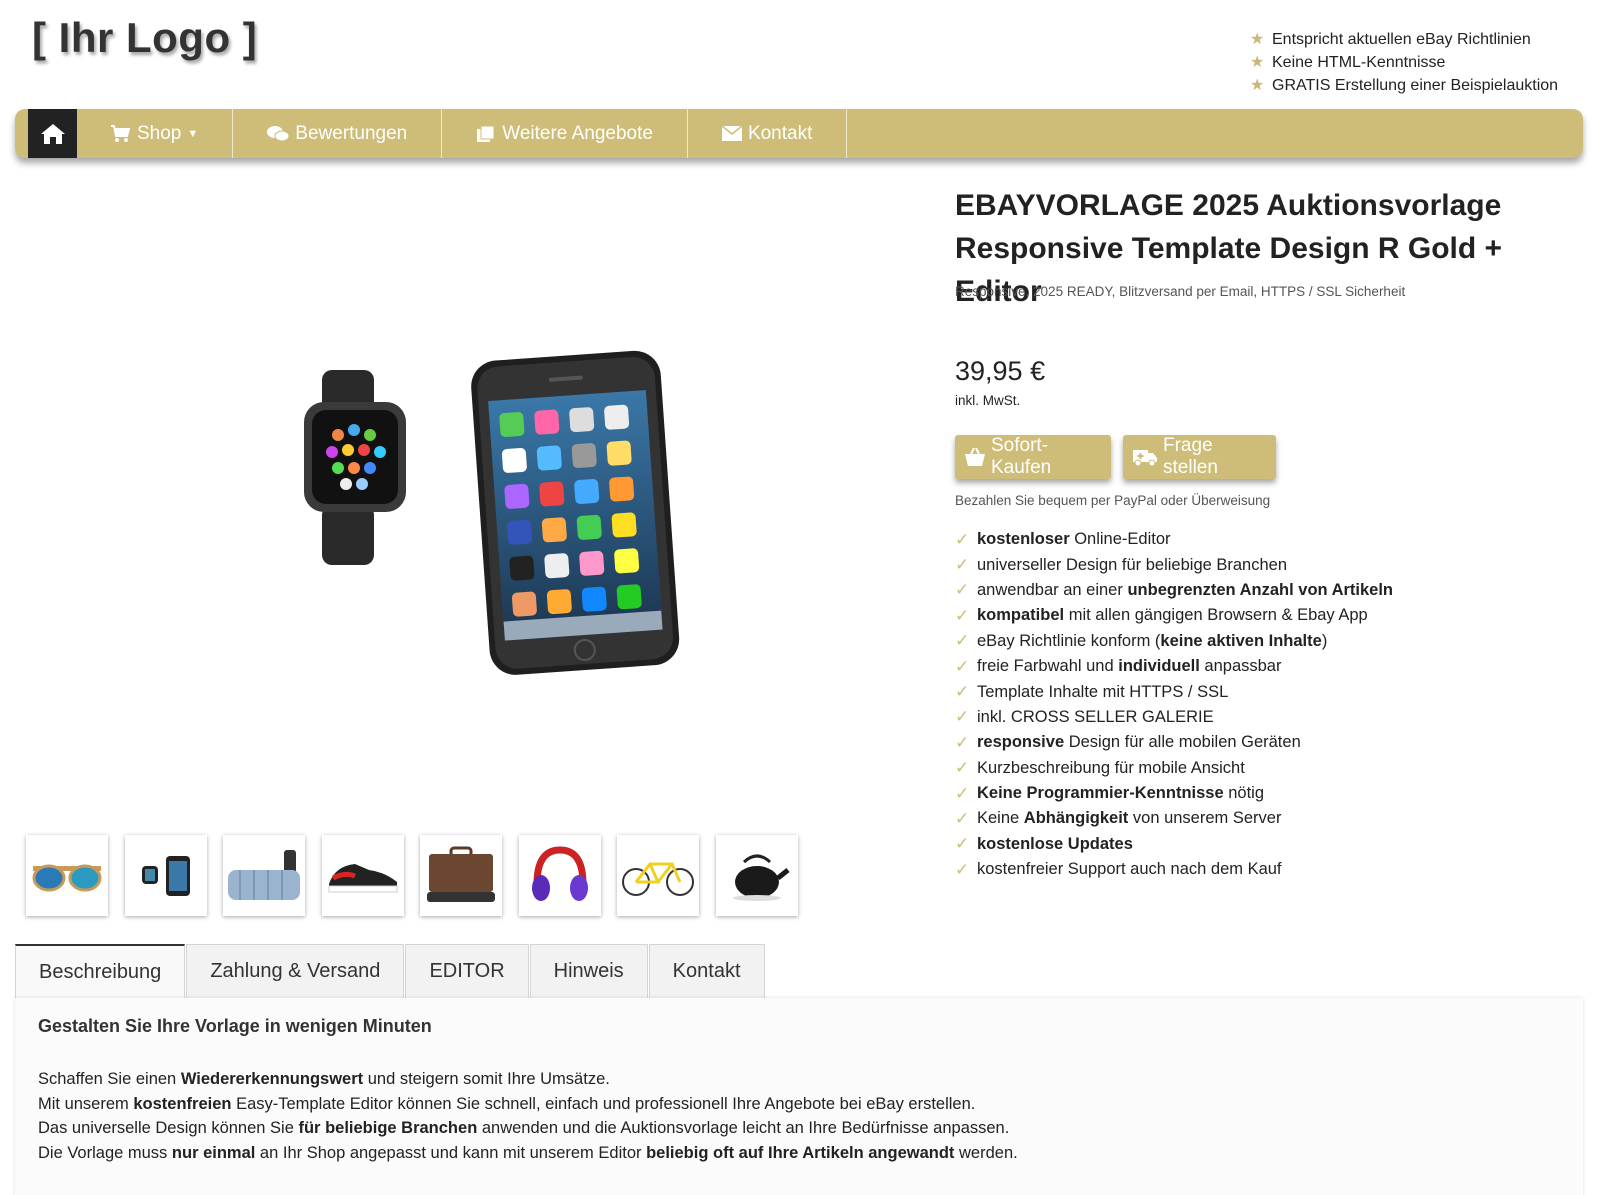 This screenshot has width=1600, height=1195. Describe the element at coordinates (565, 133) in the screenshot. I see `nav-item-weitere-angebote: Weitere Angebote` at that location.